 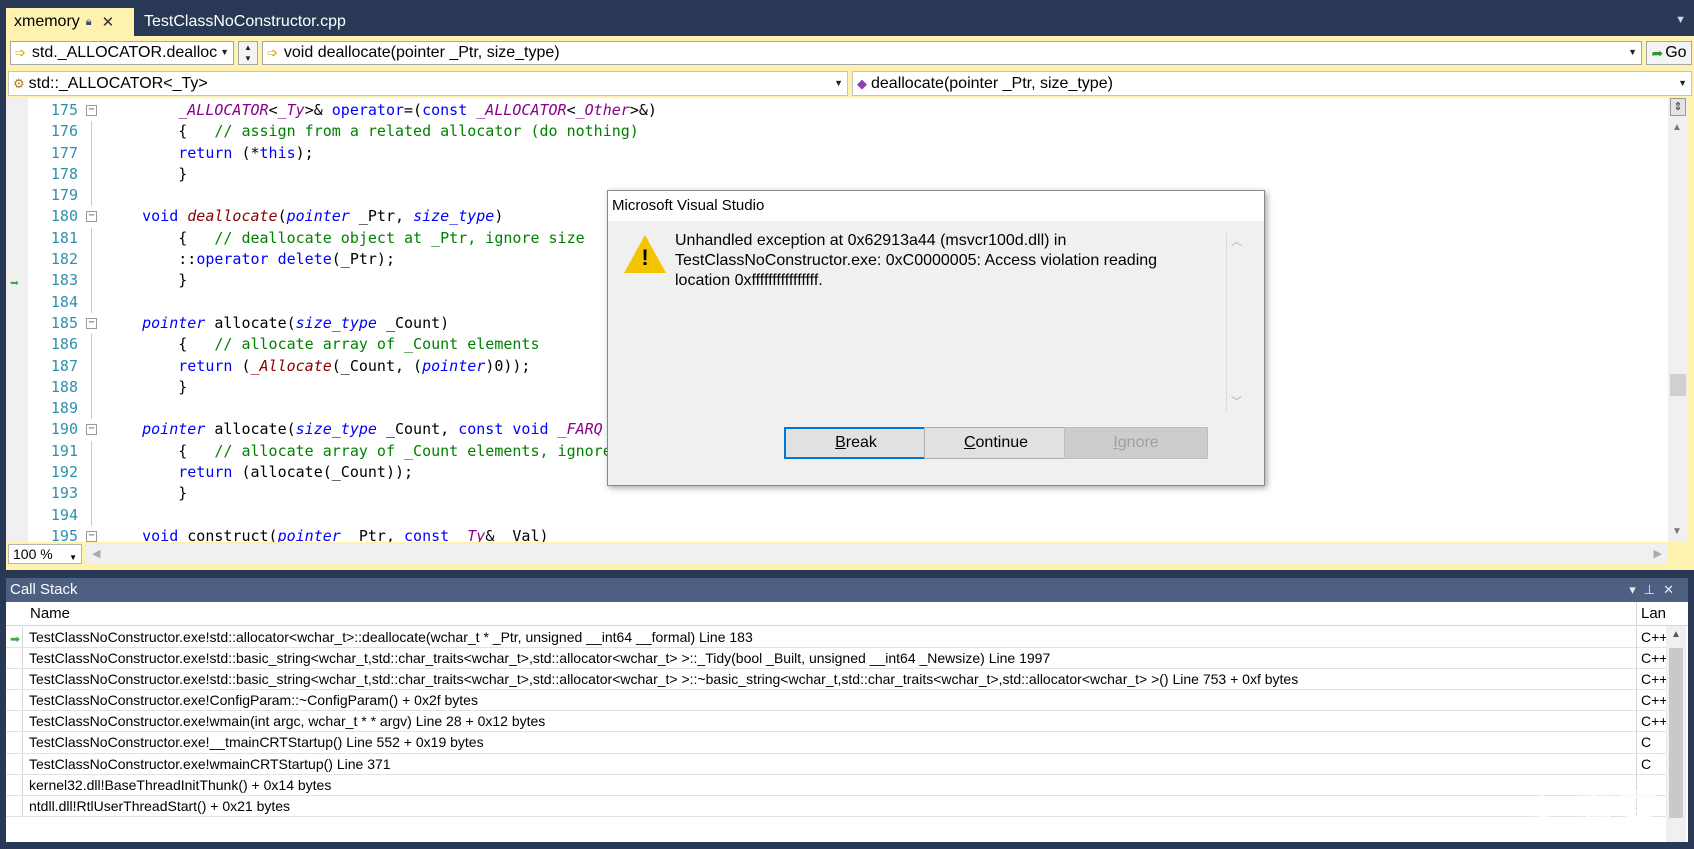 I want to click on column-header-language: Lan, so click(x=1662, y=614).